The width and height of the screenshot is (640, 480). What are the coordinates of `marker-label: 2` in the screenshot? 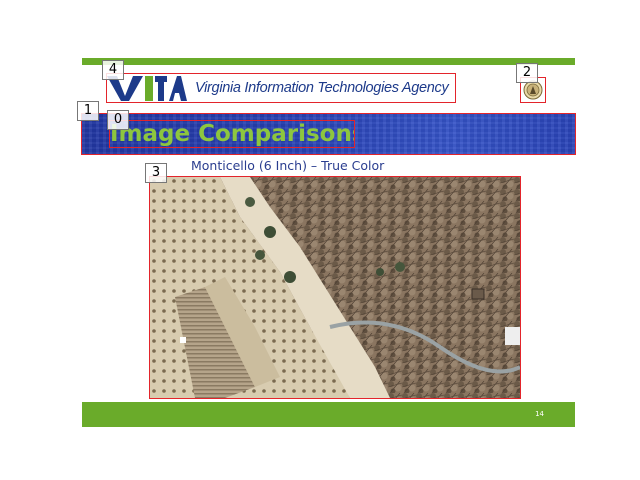 It's located at (527, 73).